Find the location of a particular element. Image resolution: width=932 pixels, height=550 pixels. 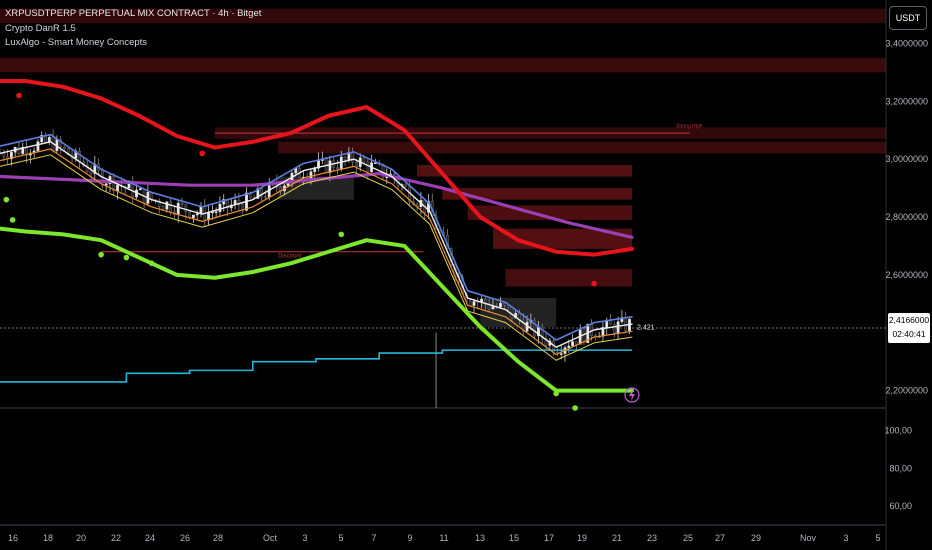

last-value-label: 2.421 is located at coordinates (646, 328).